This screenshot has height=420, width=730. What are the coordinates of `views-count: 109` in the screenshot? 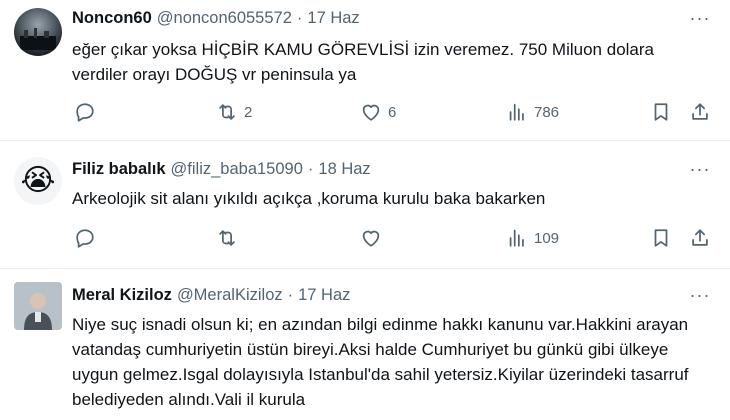 It's located at (547, 238).